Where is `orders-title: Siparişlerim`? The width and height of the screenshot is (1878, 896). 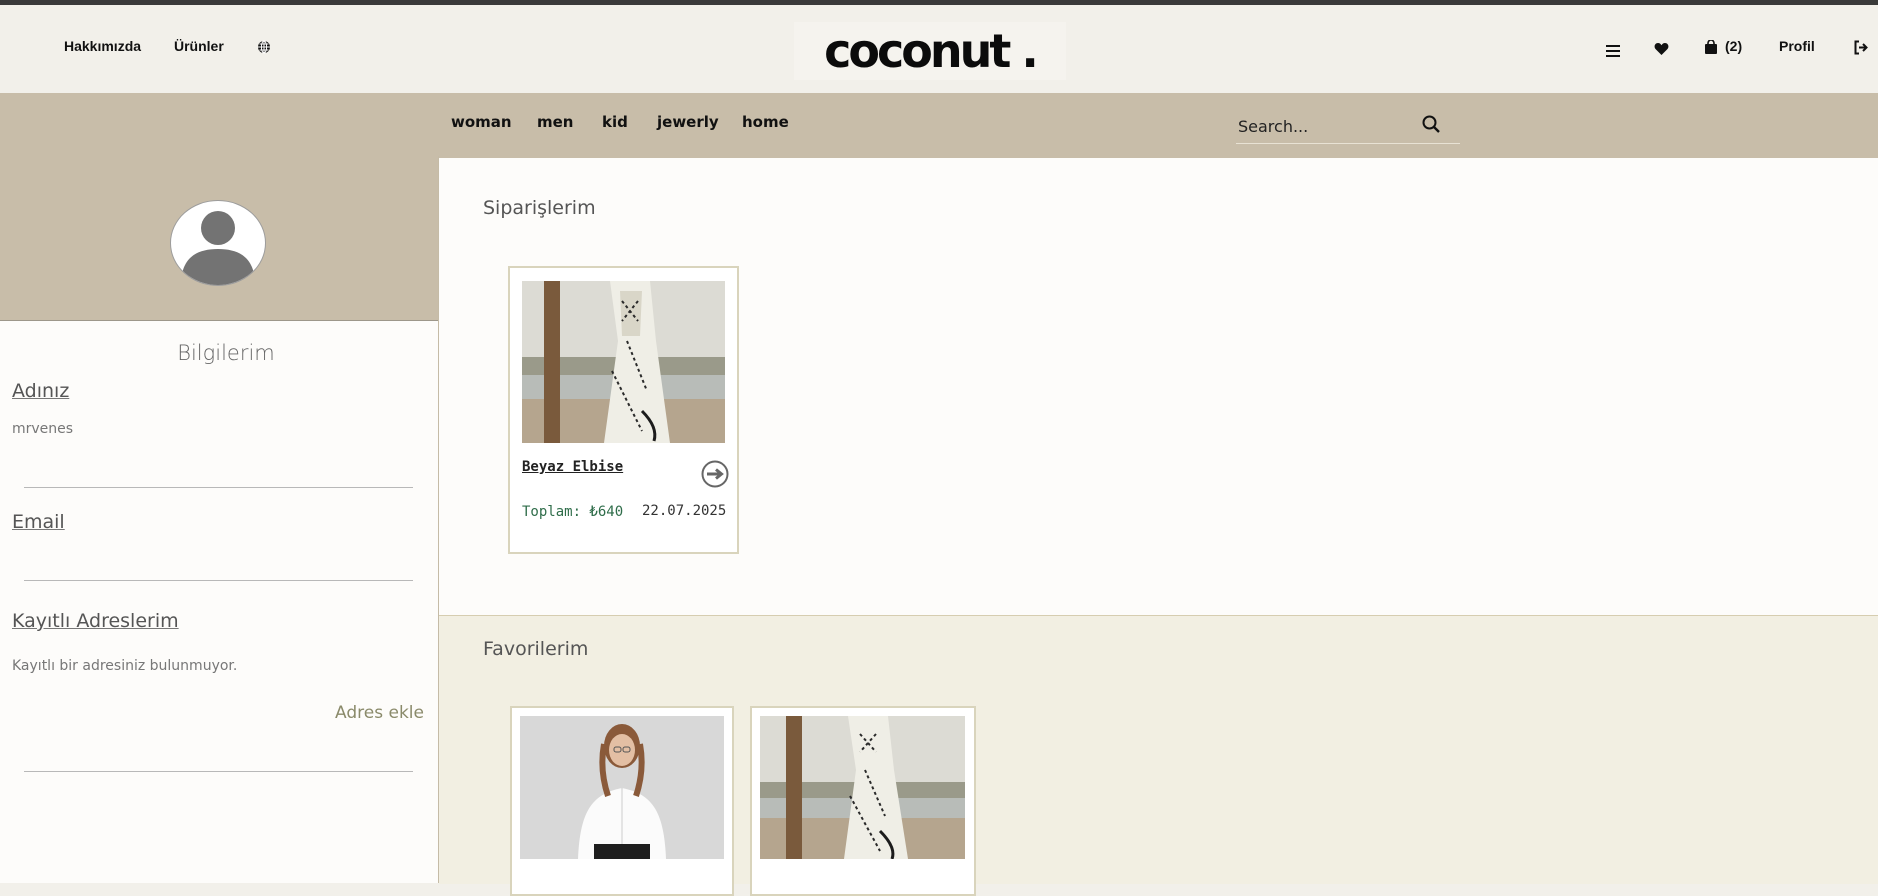
orders-title: Siparişlerim is located at coordinates (539, 208).